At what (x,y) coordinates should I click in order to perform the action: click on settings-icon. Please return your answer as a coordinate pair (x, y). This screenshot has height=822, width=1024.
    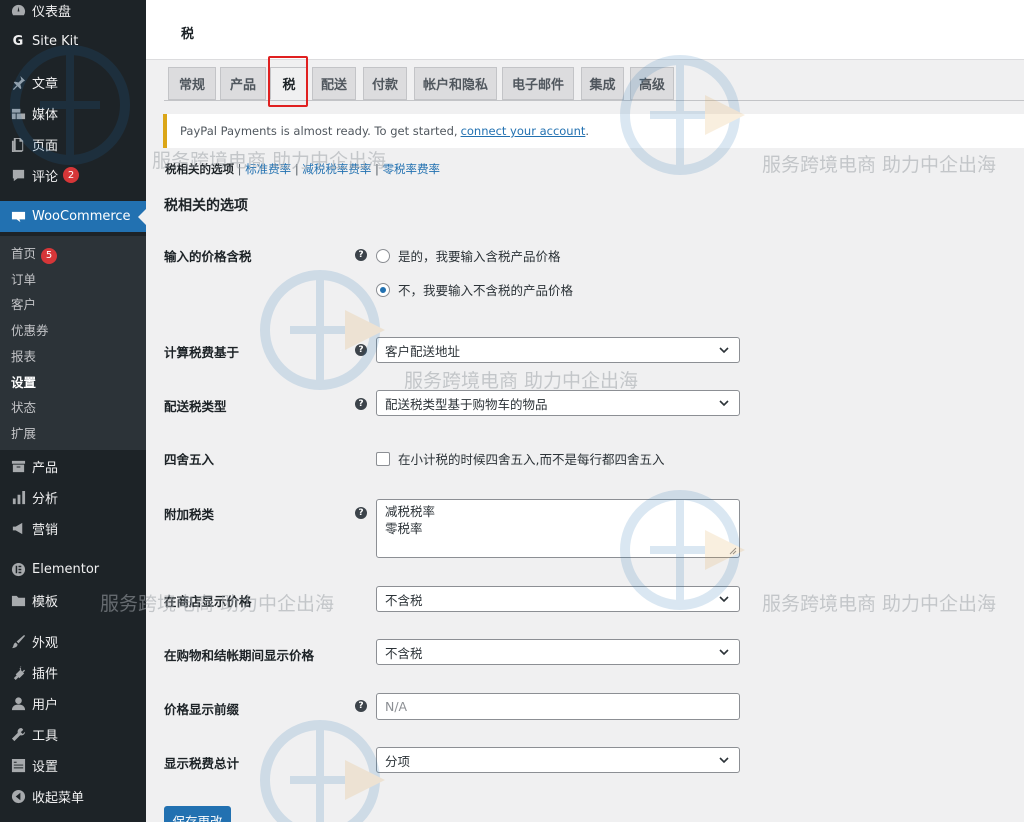
    Looking at the image, I should click on (18, 765).